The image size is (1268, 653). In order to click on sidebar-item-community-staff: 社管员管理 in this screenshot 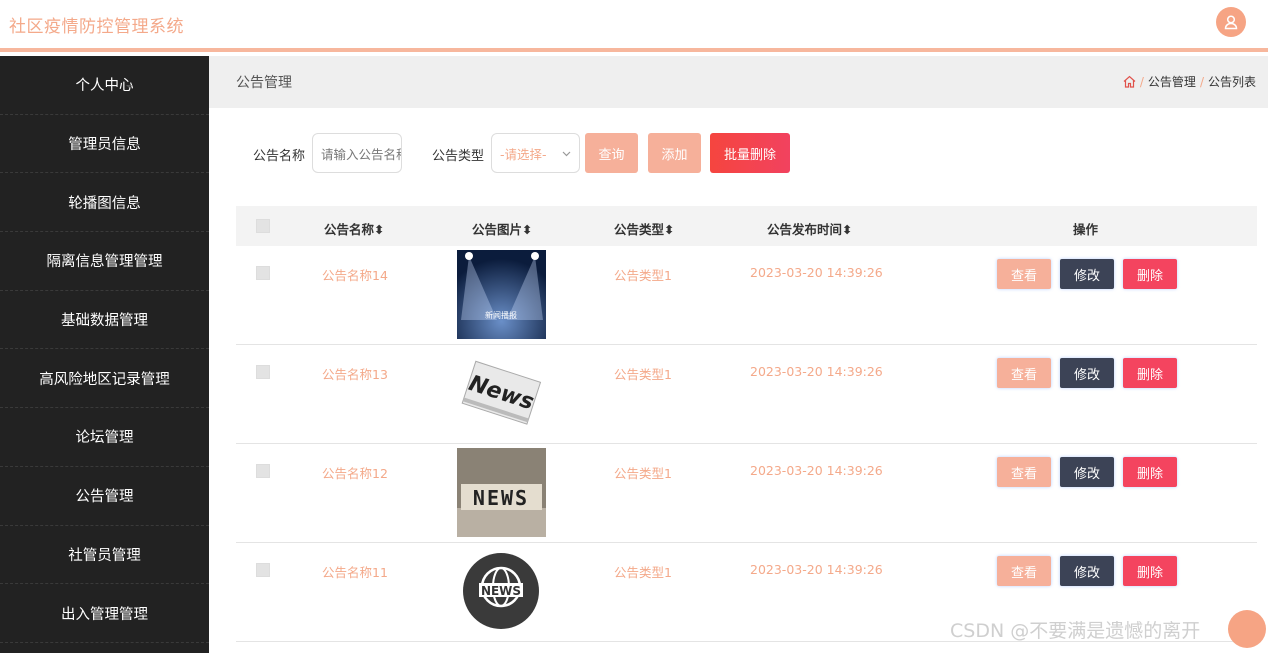, I will do `click(104, 555)`.